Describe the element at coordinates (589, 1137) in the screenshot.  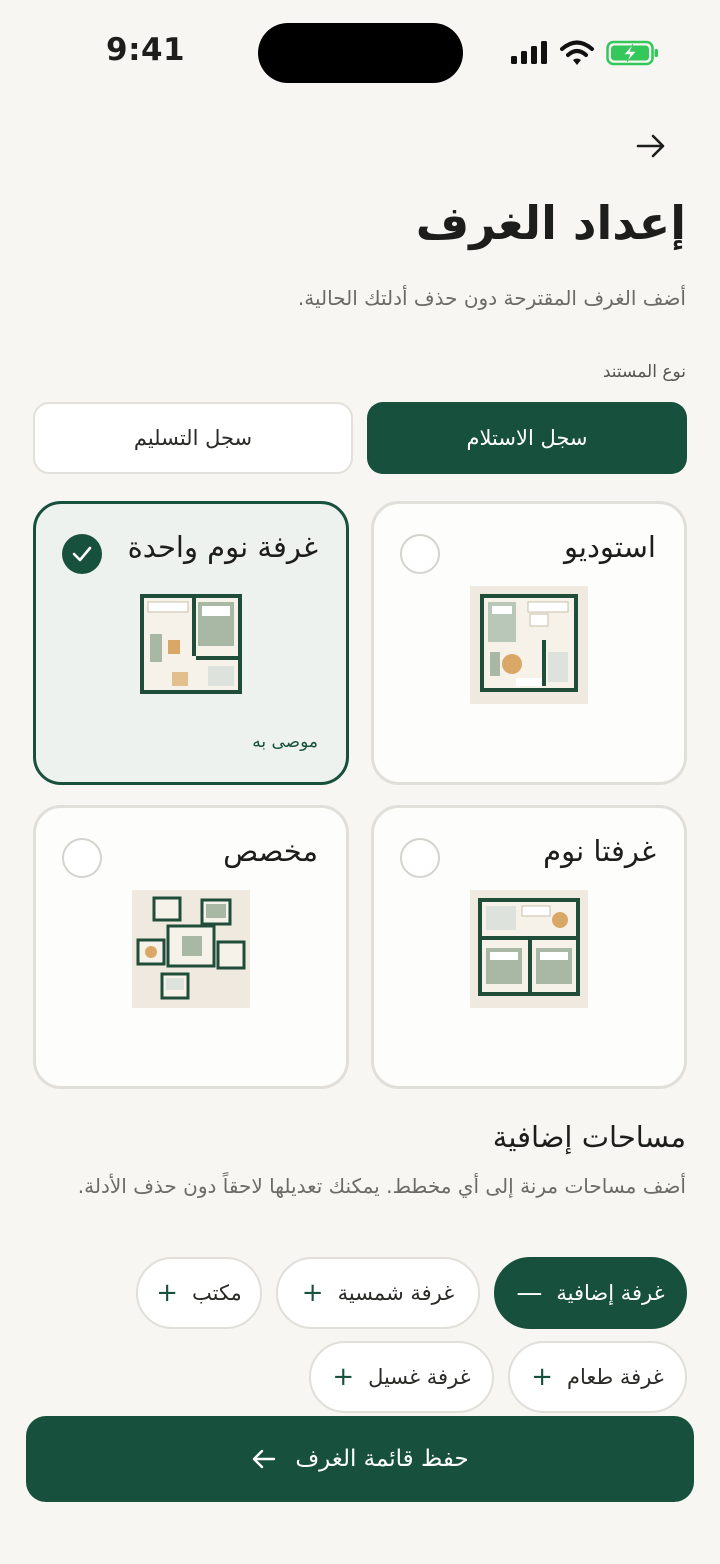
I see `extra-spaces-title: مساحات إضافية` at that location.